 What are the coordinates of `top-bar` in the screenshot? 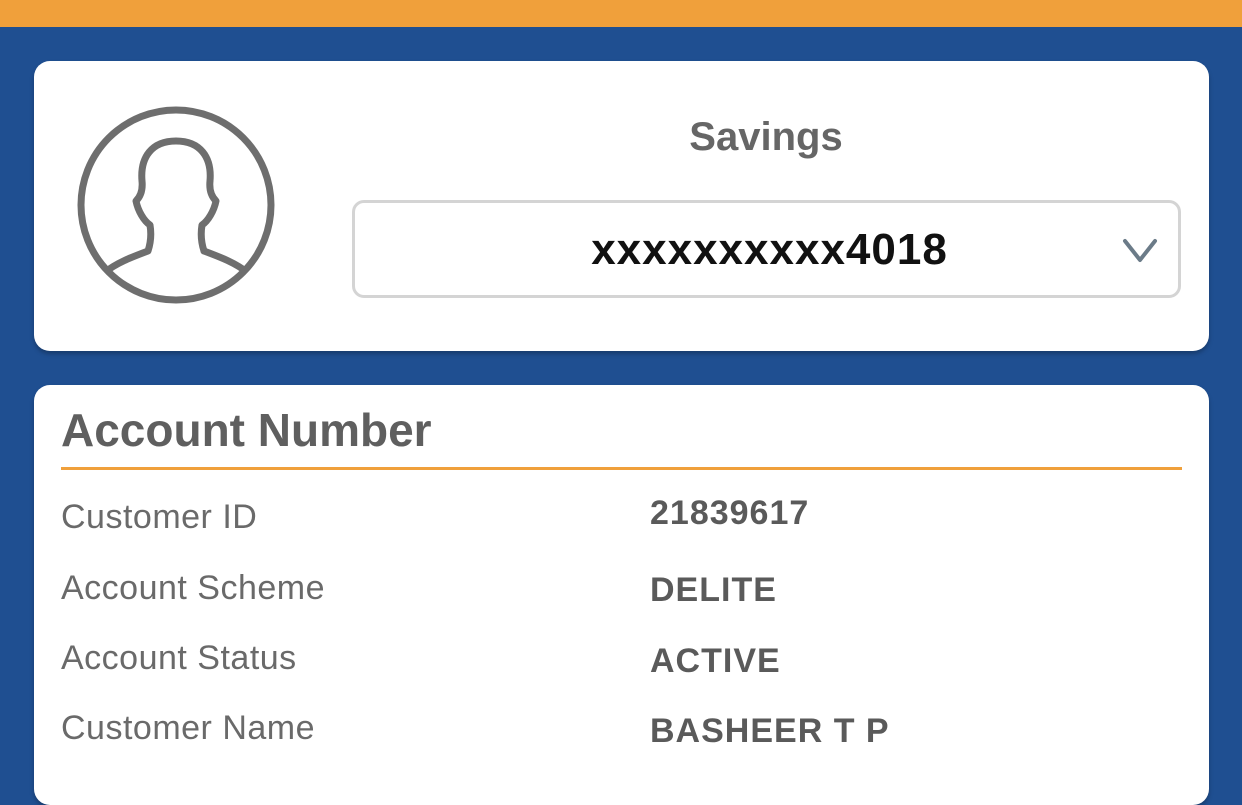 It's located at (621, 13).